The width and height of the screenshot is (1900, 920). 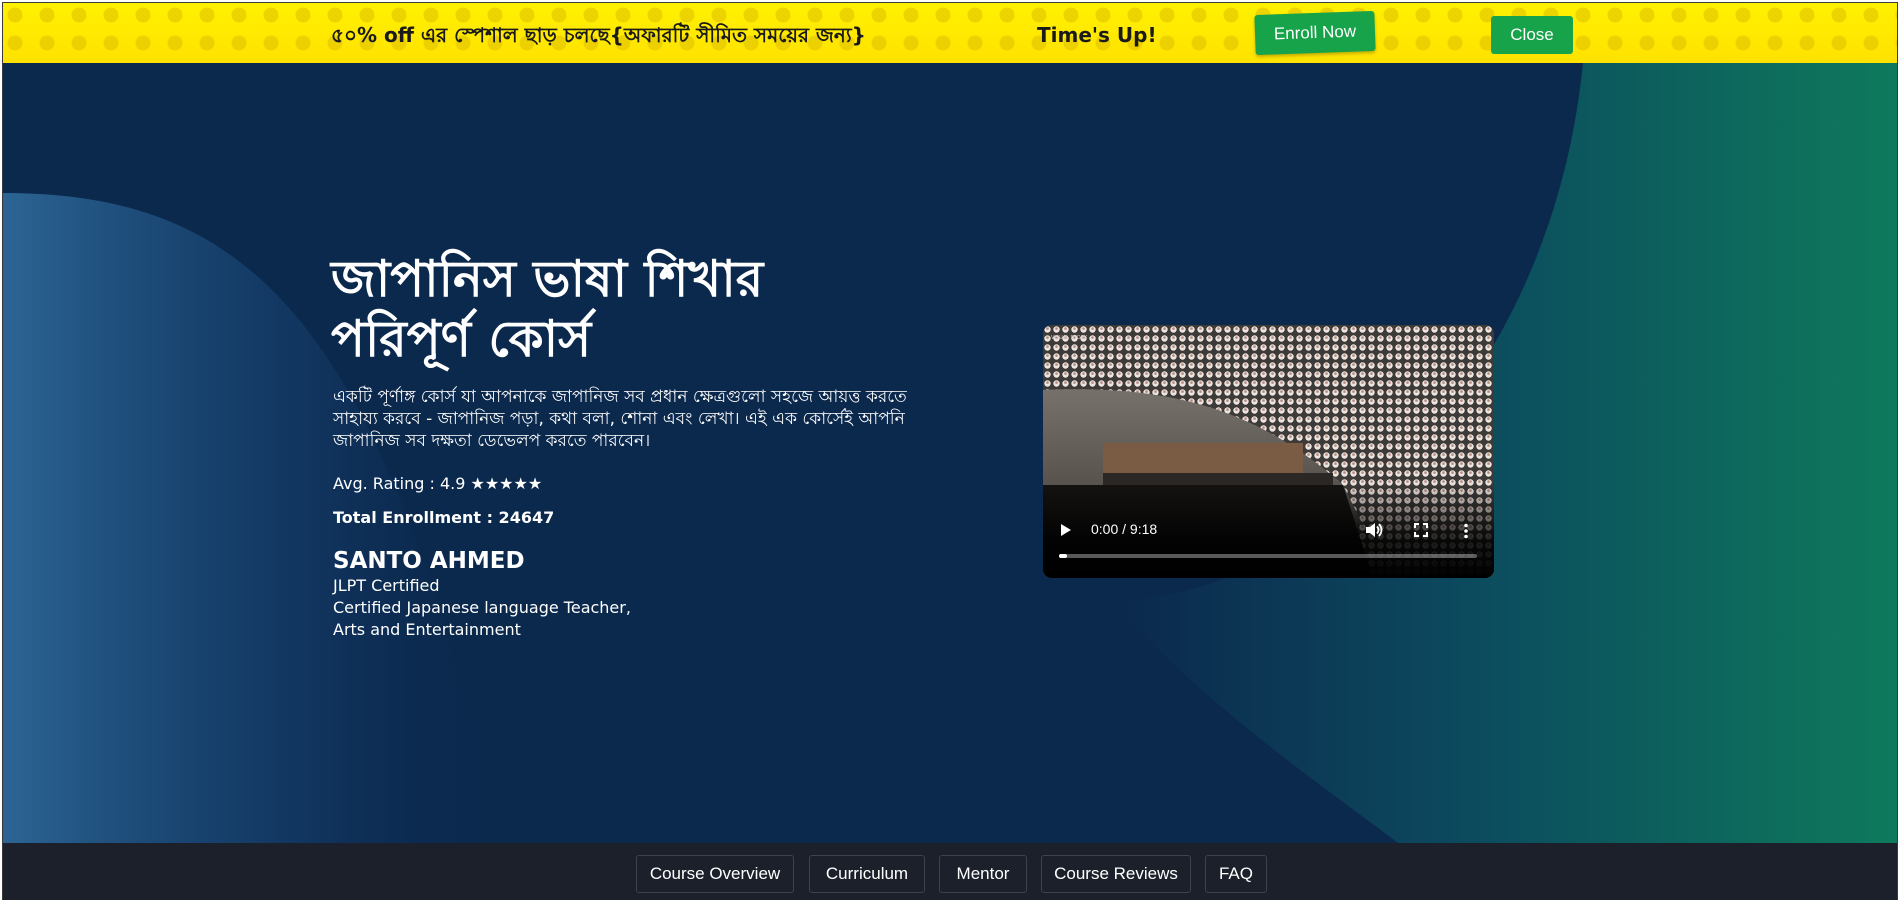 What do you see at coordinates (983, 874) in the screenshot?
I see `nav-mentor: Mentor` at bounding box center [983, 874].